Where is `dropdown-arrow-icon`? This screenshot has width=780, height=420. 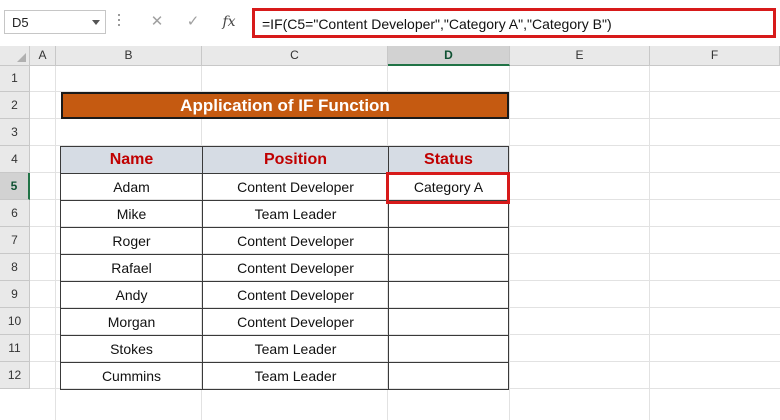
dropdown-arrow-icon is located at coordinates (96, 22).